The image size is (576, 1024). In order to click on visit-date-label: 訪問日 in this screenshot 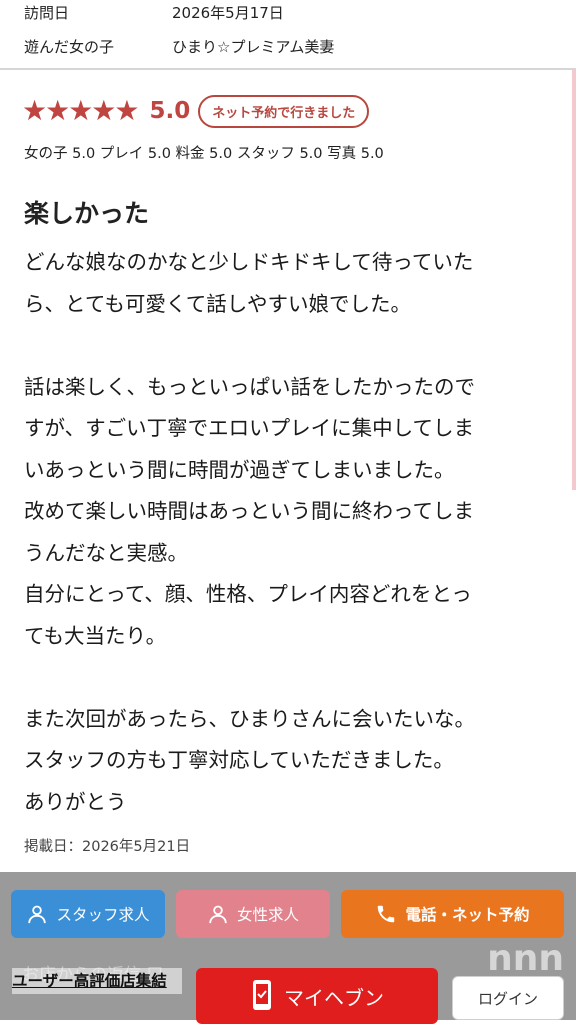, I will do `click(47, 13)`.